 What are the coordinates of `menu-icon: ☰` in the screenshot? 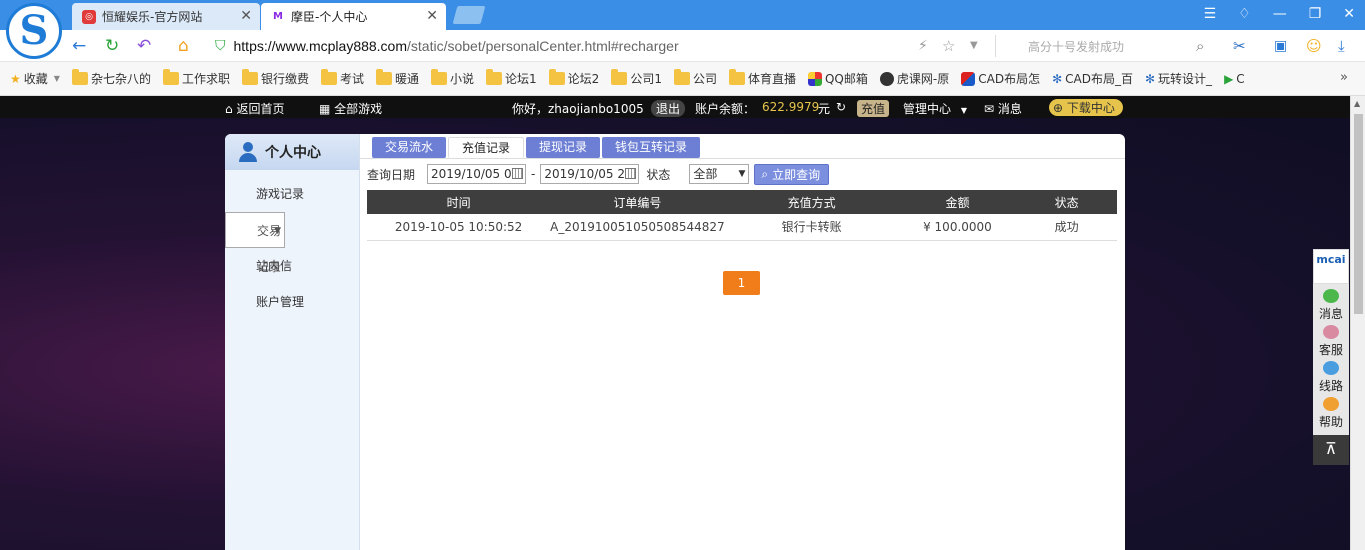 It's located at (1210, 14).